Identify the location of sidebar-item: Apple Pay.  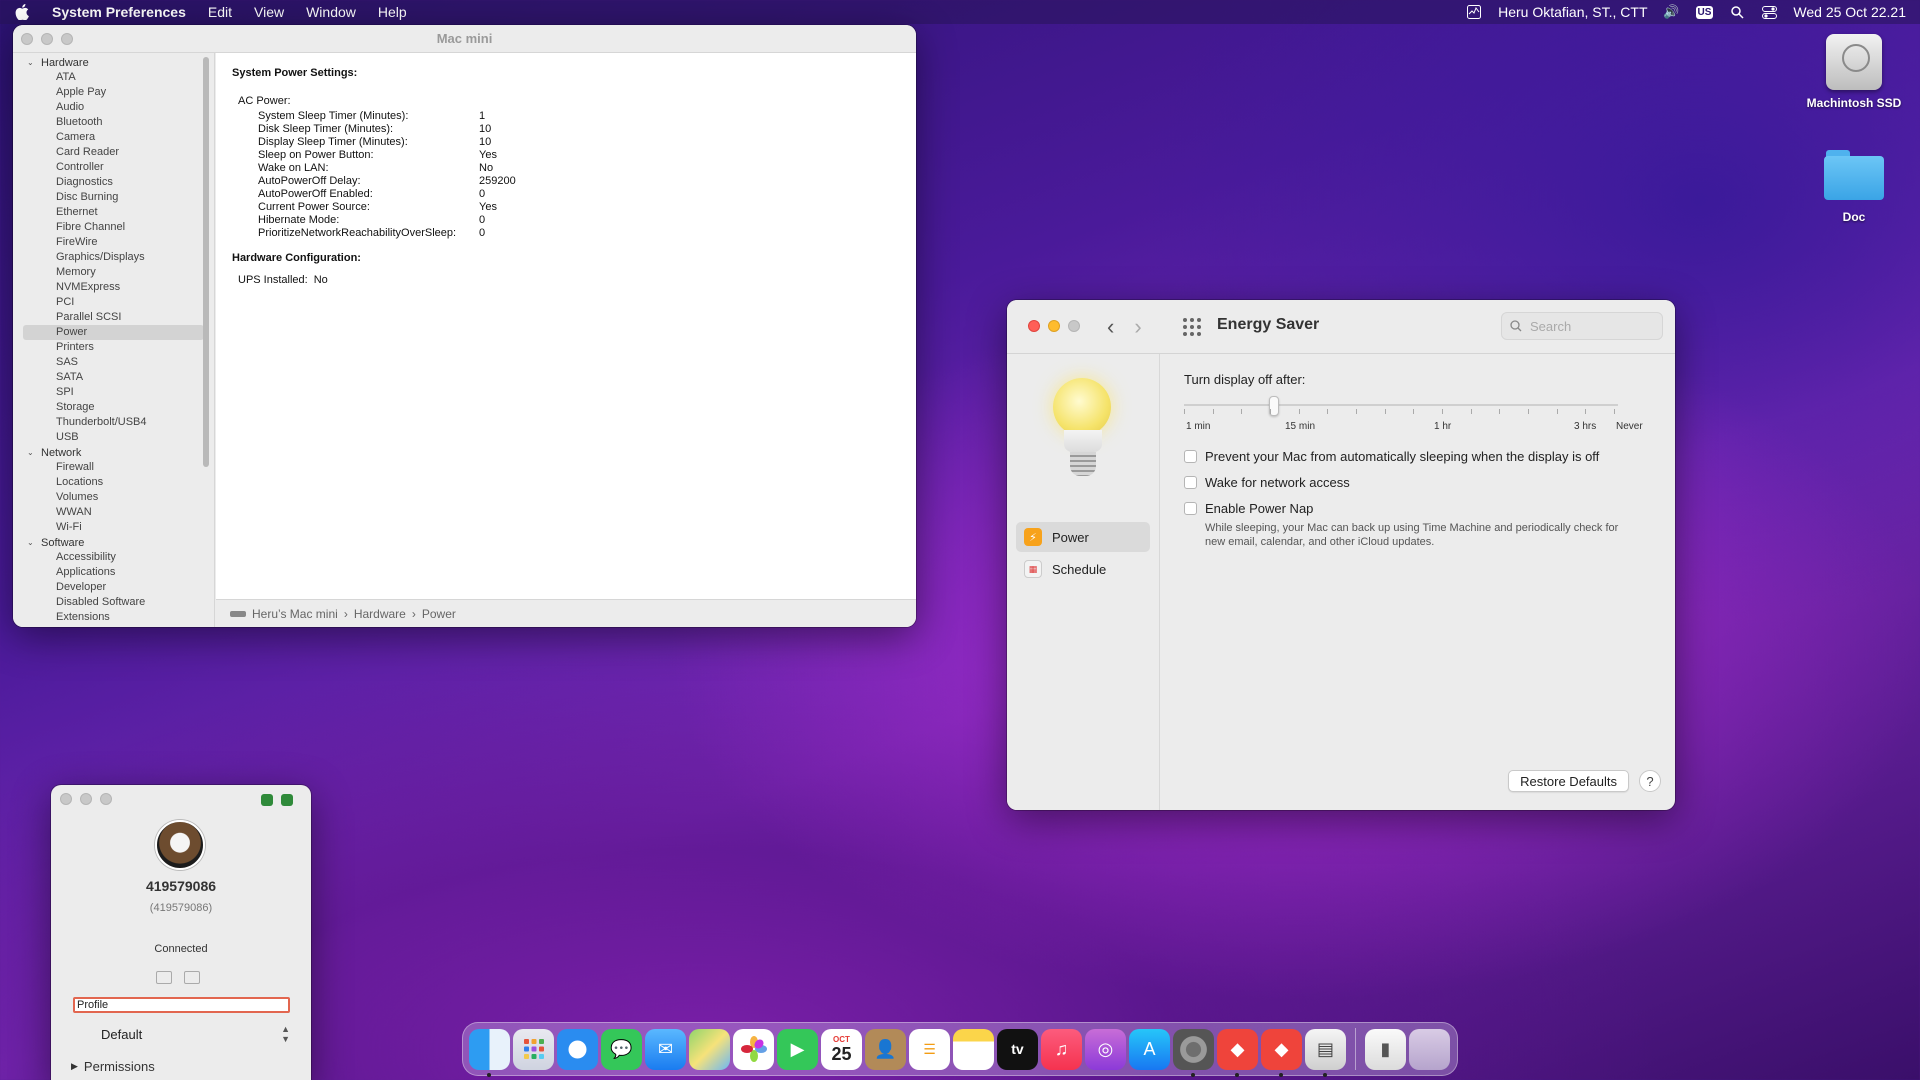
(113, 92).